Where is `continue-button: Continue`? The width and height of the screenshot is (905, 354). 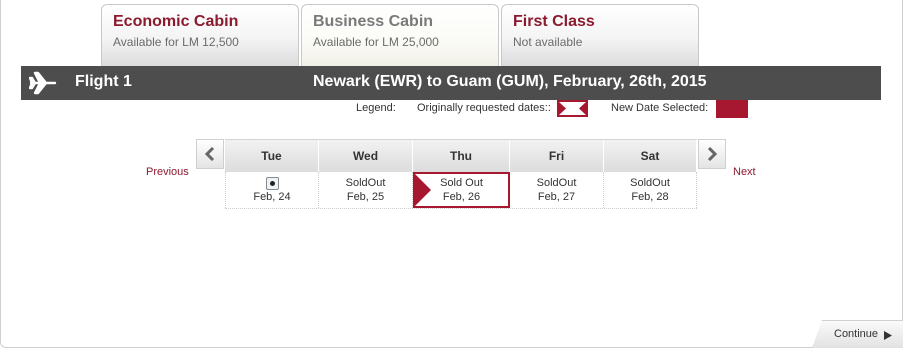
continue-button: Continue is located at coordinates (857, 334).